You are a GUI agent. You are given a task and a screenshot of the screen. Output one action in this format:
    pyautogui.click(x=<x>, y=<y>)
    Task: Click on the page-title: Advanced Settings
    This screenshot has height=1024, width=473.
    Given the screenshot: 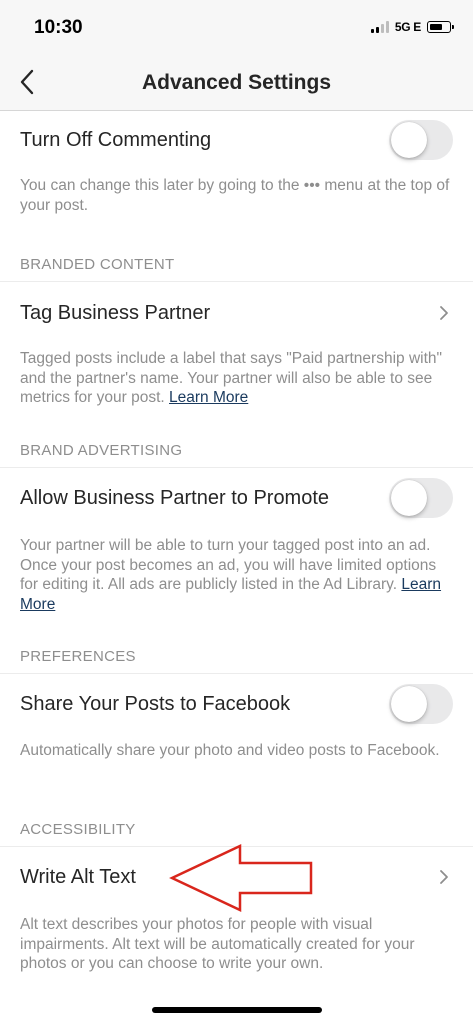 What is the action you would take?
    pyautogui.click(x=236, y=82)
    